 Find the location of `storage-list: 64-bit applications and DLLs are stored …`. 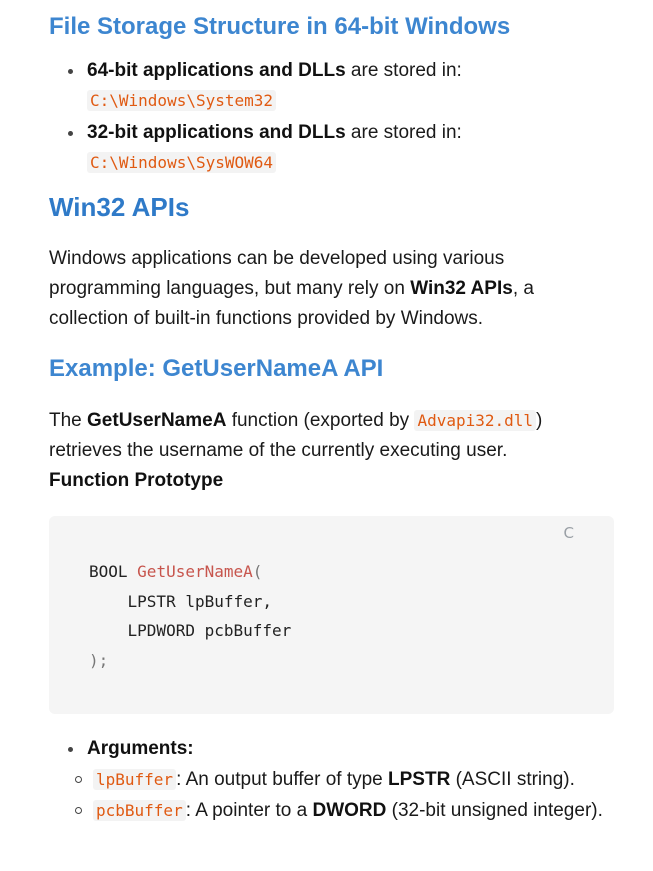

storage-list: 64-bit applications and DLLs are stored … is located at coordinates (331, 117).